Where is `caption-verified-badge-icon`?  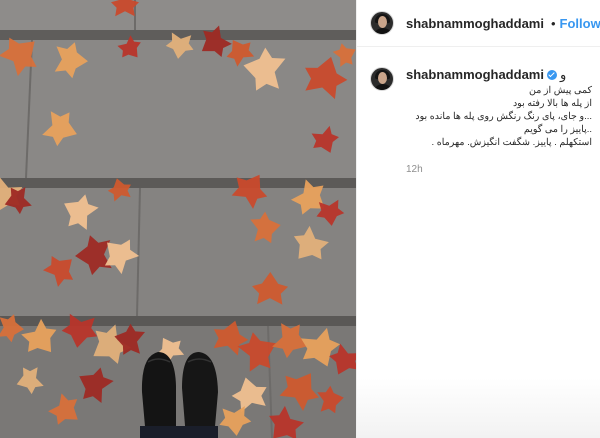 caption-verified-badge-icon is located at coordinates (551, 74).